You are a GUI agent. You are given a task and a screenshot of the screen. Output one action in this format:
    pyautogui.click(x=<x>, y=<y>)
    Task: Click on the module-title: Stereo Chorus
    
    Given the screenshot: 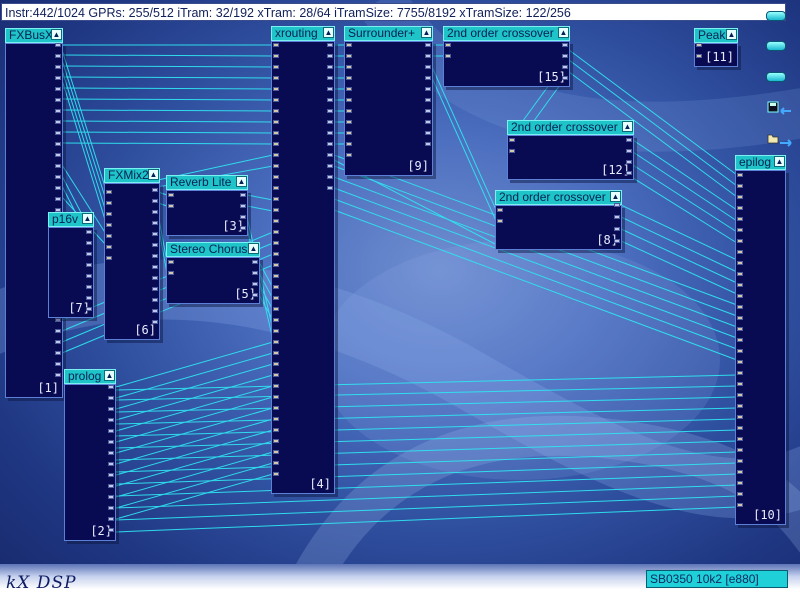 What is the action you would take?
    pyautogui.click(x=213, y=249)
    